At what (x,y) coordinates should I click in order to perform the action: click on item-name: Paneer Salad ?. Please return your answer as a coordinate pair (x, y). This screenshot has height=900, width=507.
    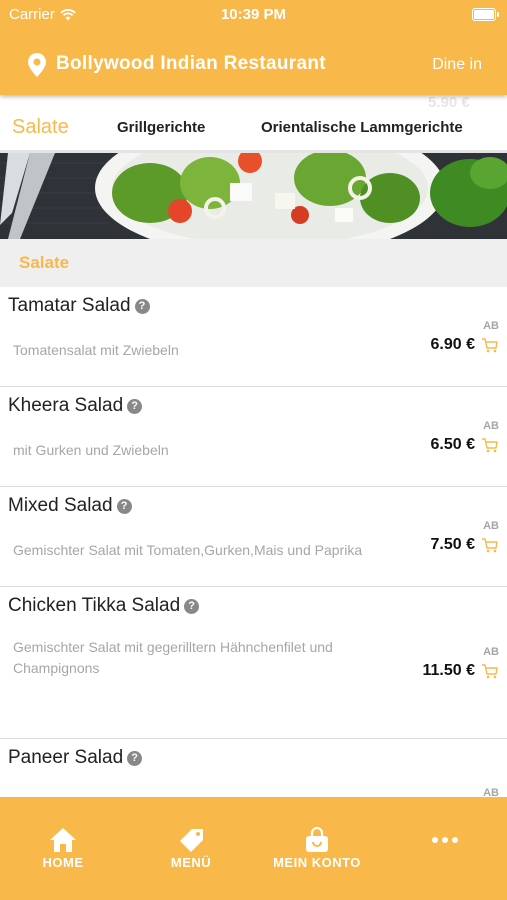
    Looking at the image, I should click on (75, 758).